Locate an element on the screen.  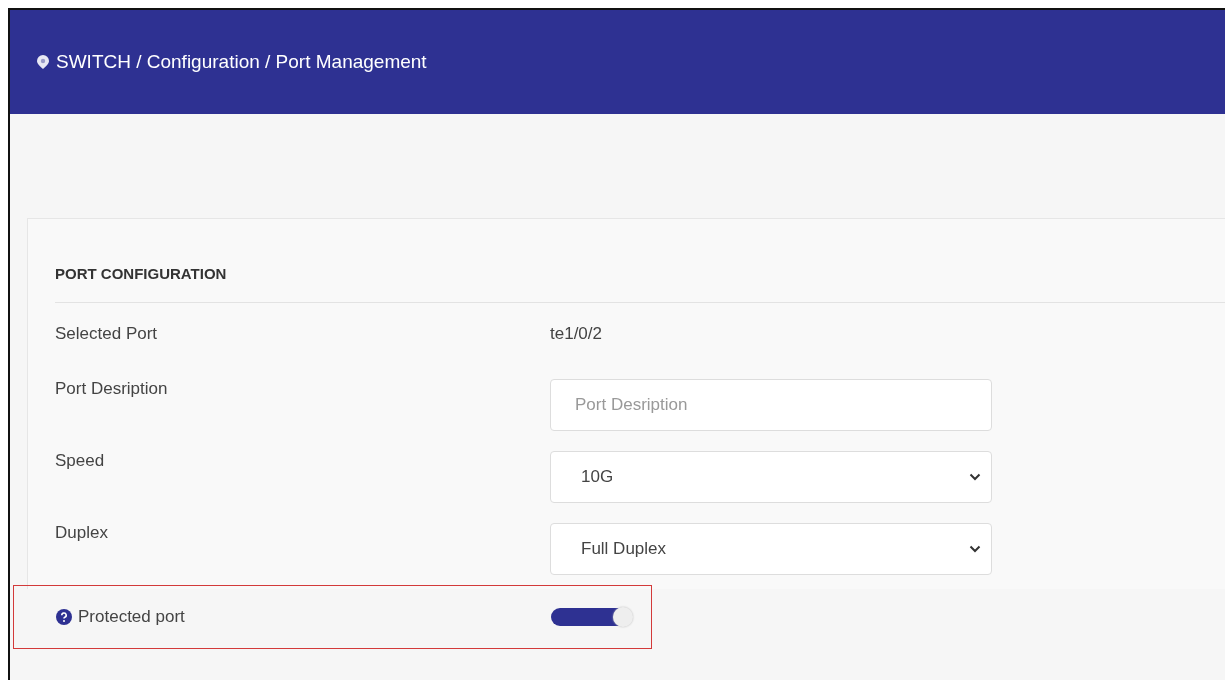
field-label: Port Desription is located at coordinates (111, 389).